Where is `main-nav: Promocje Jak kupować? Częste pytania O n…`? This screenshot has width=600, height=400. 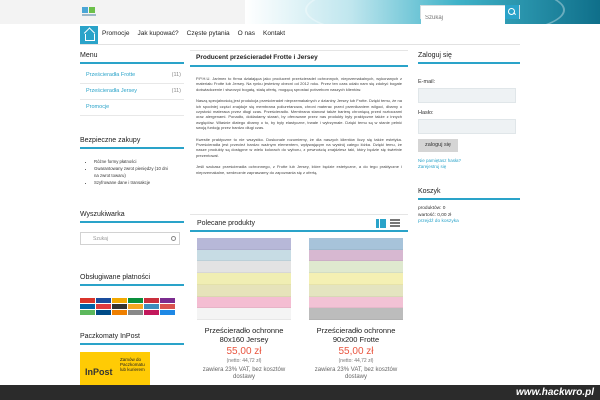
main-nav: Promocje Jak kupować? Częste pytania O n… is located at coordinates (300, 35).